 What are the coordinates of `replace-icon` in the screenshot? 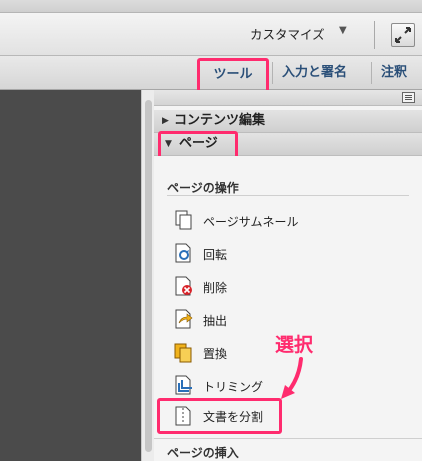 It's located at (183, 353).